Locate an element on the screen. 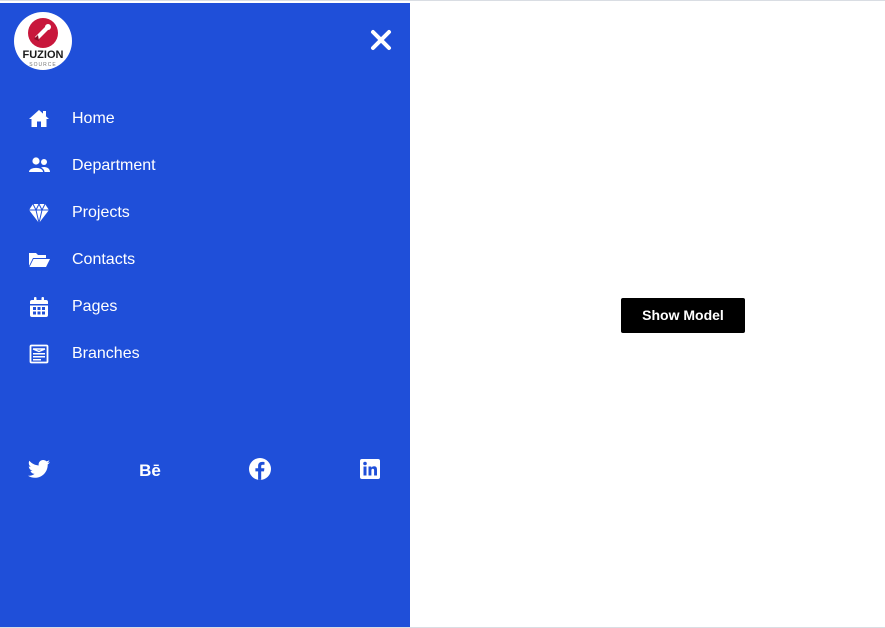  social-links: Bē is located at coordinates (205, 469).